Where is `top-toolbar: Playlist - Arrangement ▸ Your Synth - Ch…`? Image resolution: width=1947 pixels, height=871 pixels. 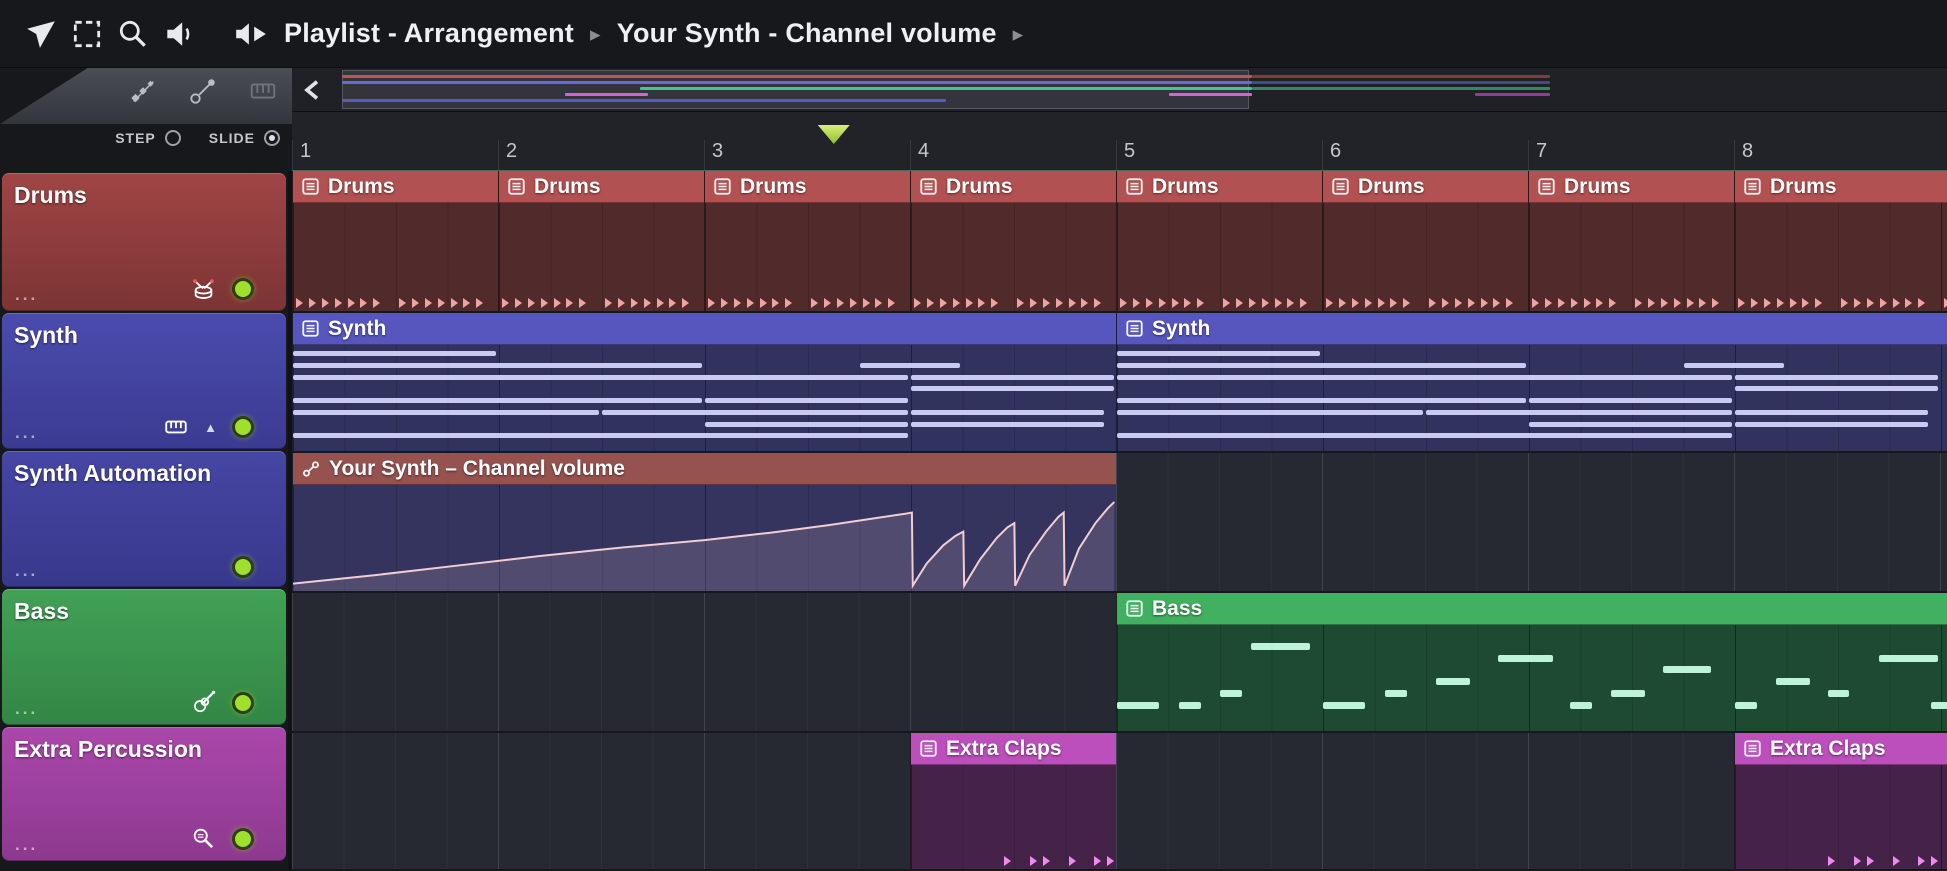 top-toolbar: Playlist - Arrangement ▸ Your Synth - Ch… is located at coordinates (973, 34).